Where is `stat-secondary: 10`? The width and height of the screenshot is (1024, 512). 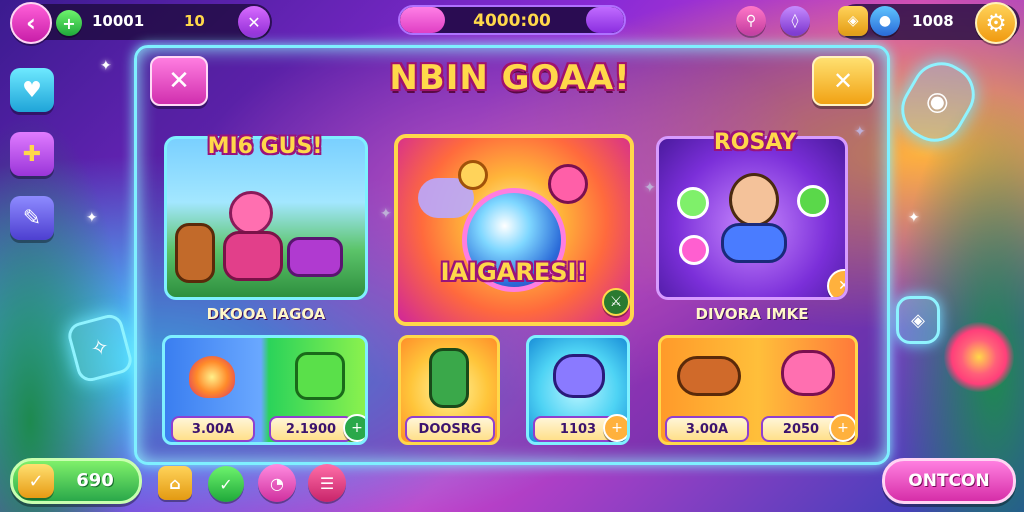
stat-secondary: 10 is located at coordinates (194, 21).